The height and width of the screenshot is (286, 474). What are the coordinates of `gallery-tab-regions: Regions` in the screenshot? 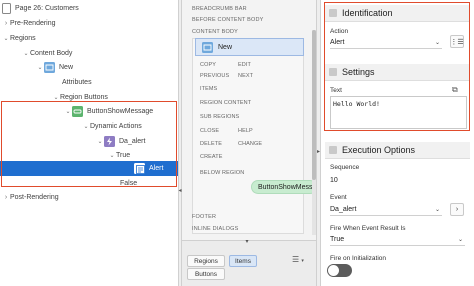 It's located at (206, 261).